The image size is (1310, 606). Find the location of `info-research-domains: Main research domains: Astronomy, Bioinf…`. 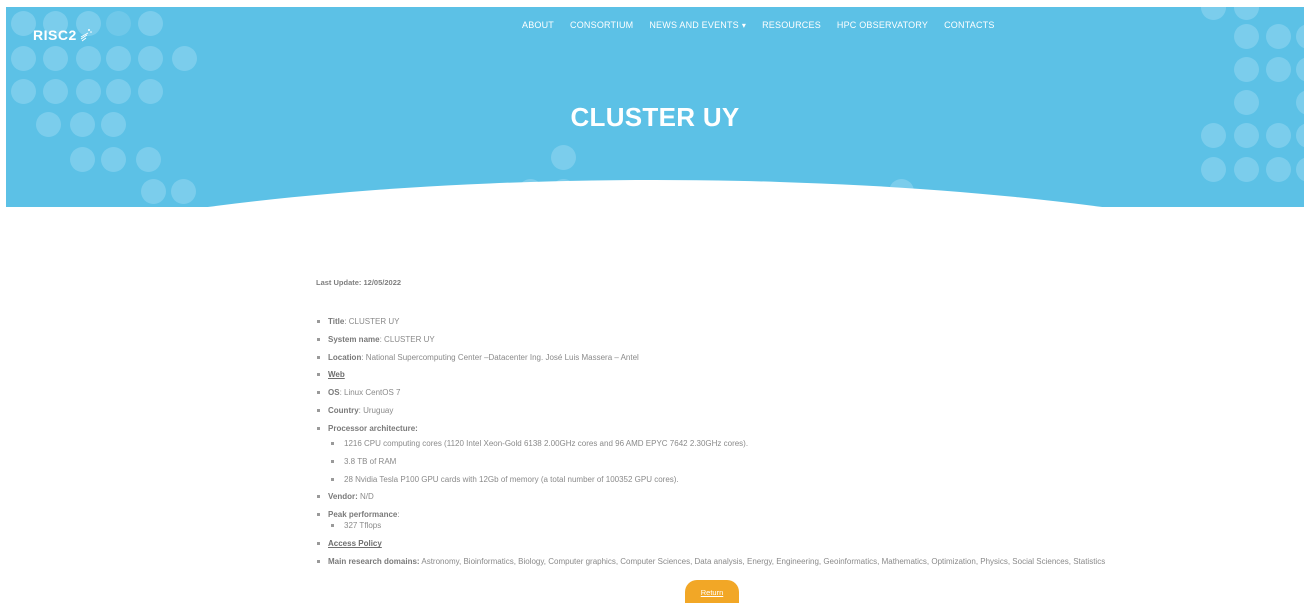

info-research-domains: Main research domains: Astronomy, Bioinf… is located at coordinates (716, 561).